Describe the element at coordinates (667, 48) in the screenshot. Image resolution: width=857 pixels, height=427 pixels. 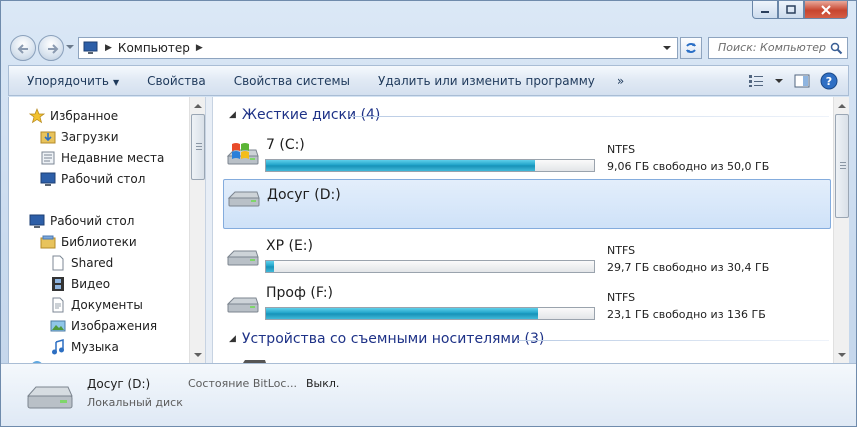
I see `address-dropdown-icon` at that location.